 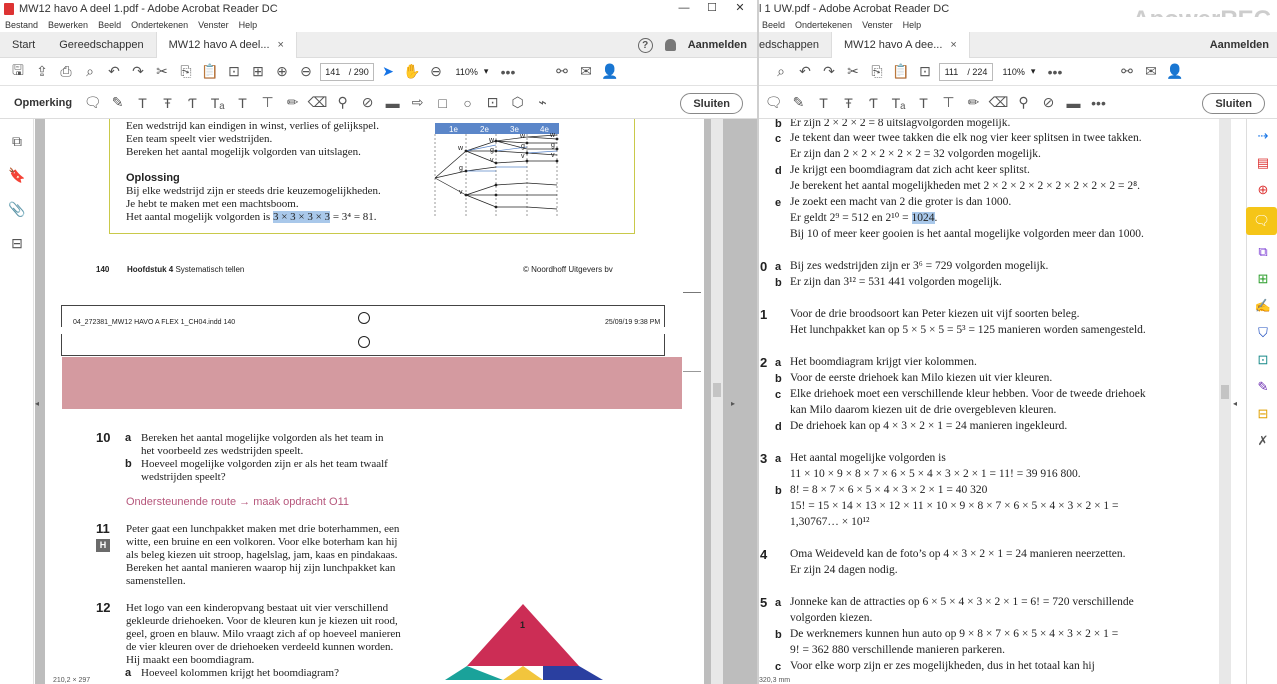 I want to click on upload-icon: ⇪, so click(x=42, y=72).